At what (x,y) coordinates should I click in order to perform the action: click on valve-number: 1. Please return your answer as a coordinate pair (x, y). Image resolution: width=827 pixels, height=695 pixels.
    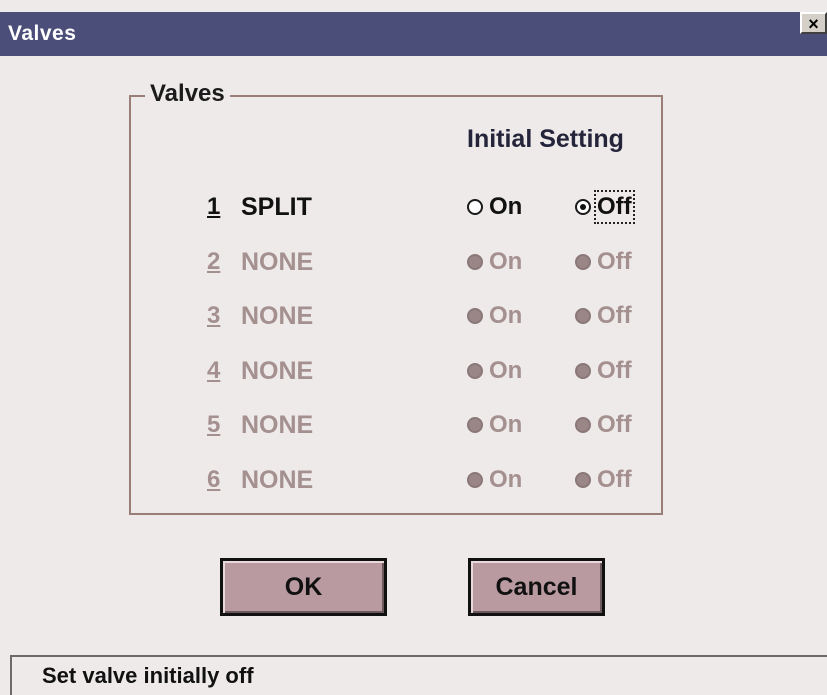
    Looking at the image, I should click on (214, 206).